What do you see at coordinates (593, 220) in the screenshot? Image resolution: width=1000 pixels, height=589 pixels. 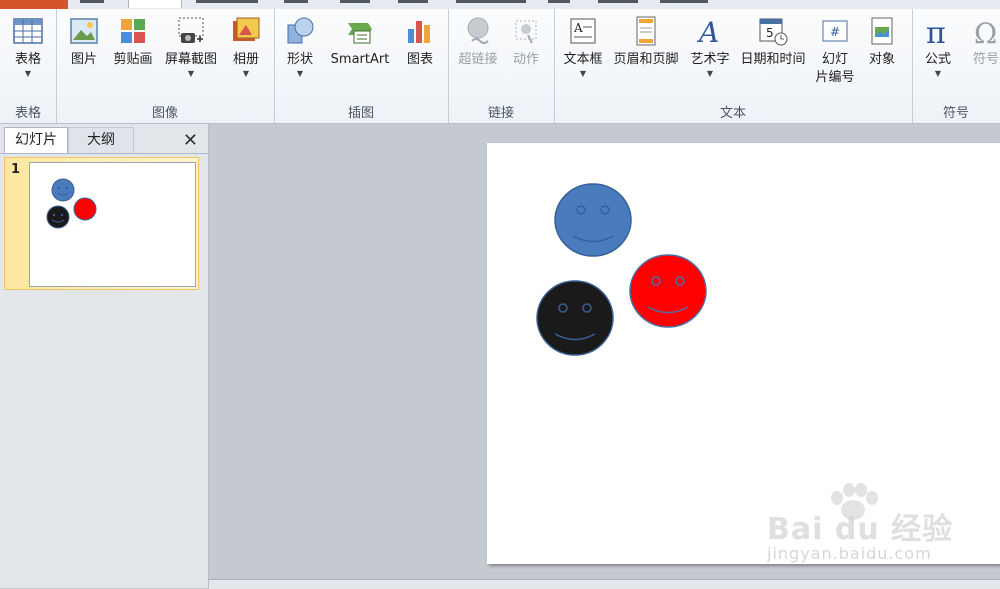 I see `smiley-face-blue` at bounding box center [593, 220].